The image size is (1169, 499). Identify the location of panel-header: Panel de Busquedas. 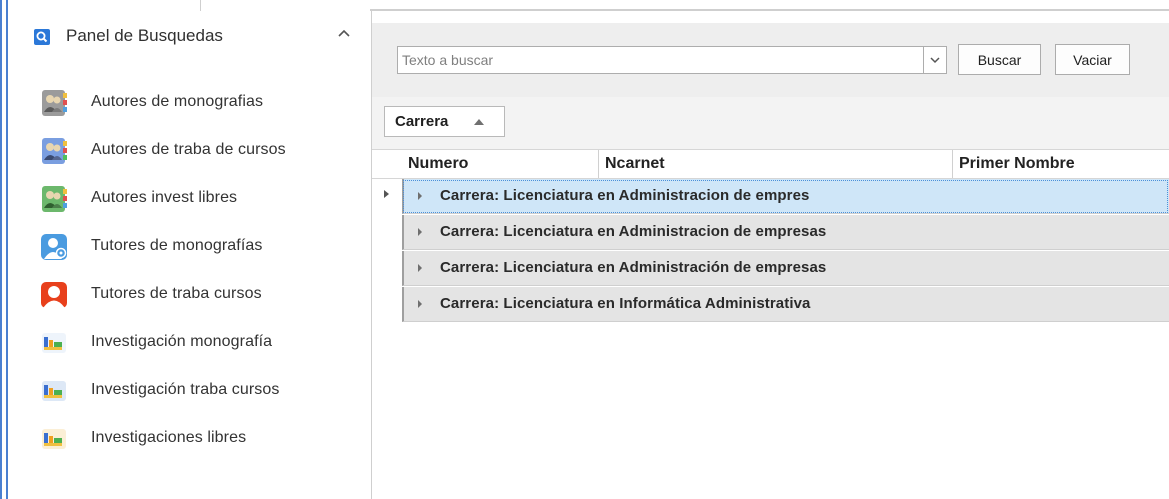
(192, 39).